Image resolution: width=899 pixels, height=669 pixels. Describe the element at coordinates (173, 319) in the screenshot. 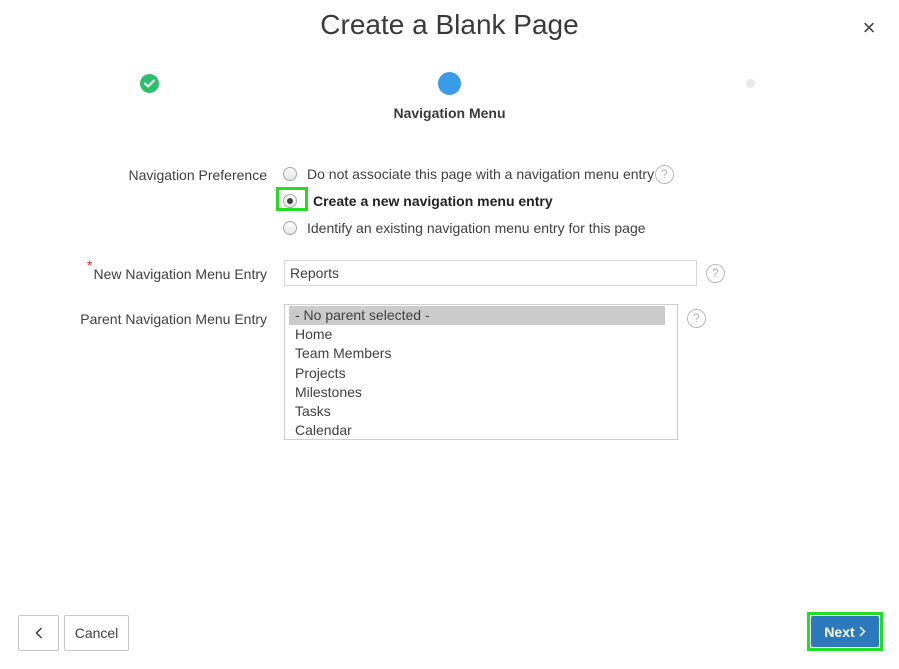

I see `parent-entry-label: Parent Navigation Menu Entry` at that location.